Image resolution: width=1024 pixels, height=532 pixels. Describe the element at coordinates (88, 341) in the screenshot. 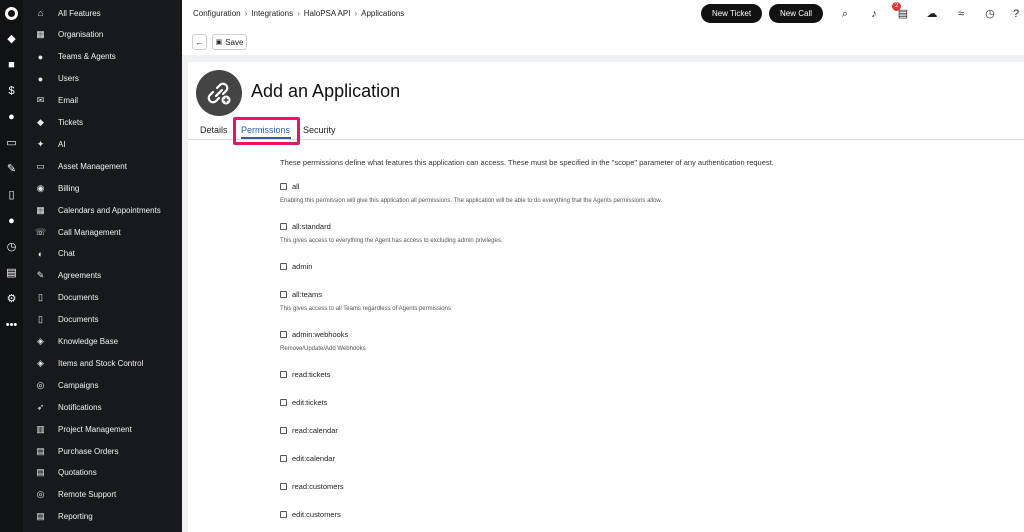

I see `sidebar-item-label: Knowledge Base` at that location.